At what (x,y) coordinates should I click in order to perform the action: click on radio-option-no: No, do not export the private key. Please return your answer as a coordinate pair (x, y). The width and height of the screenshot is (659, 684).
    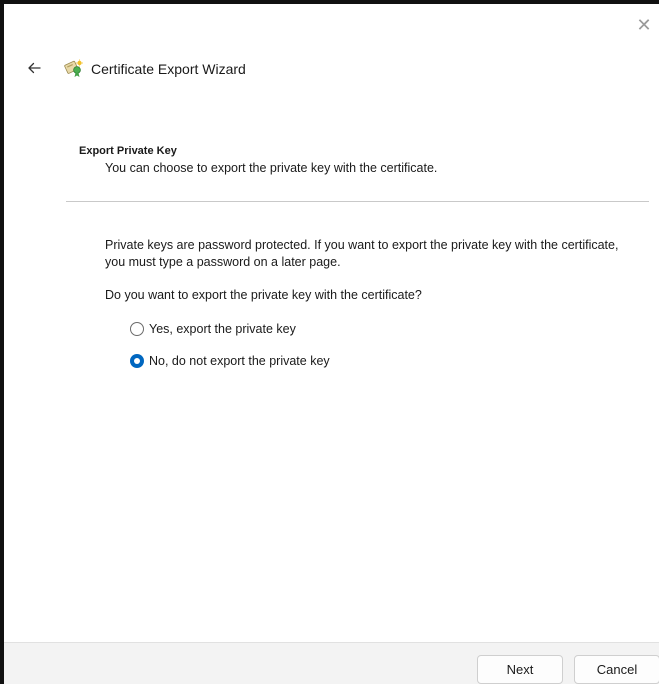
    Looking at the image, I should click on (230, 361).